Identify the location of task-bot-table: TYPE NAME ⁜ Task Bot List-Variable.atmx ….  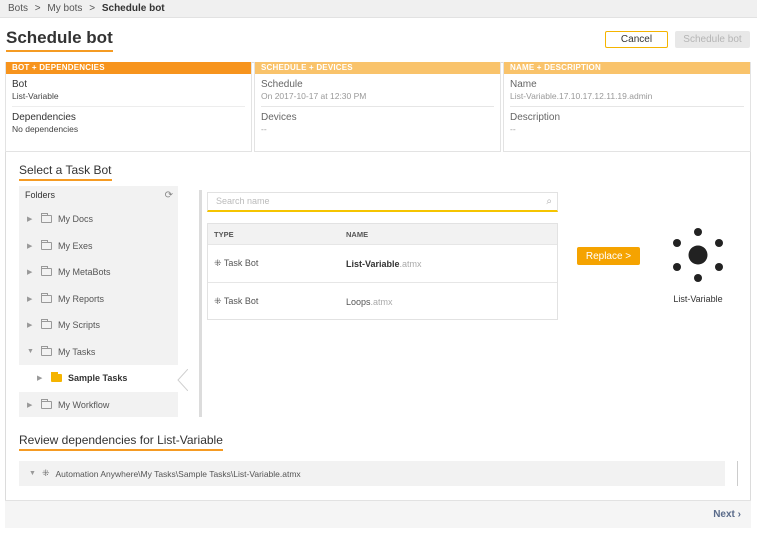
(382, 271).